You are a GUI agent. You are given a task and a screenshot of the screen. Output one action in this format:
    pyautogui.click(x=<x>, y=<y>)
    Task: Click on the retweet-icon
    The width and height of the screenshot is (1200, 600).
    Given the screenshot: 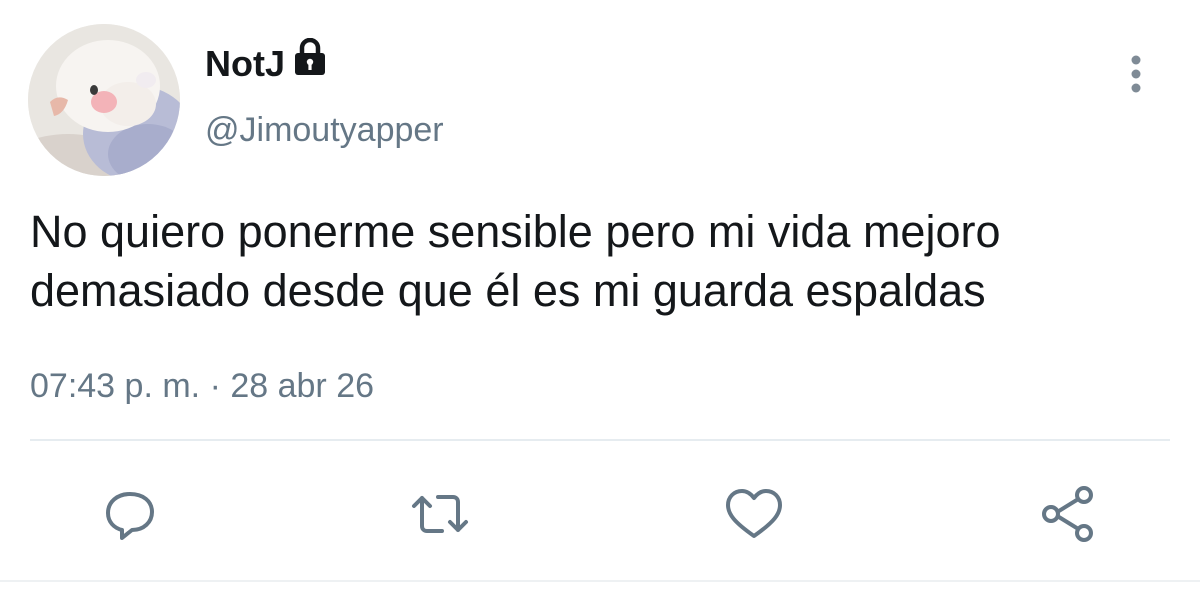 What is the action you would take?
    pyautogui.click(x=440, y=514)
    